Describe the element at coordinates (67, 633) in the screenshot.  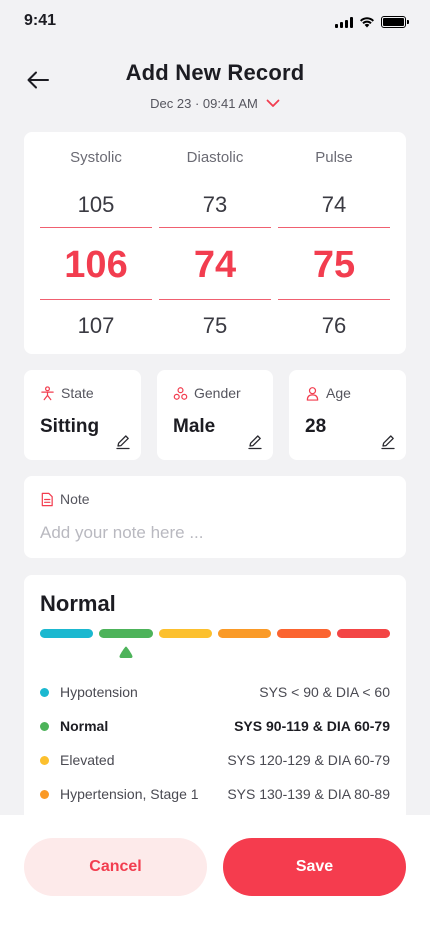
I see `scale-segment-hypotension` at that location.